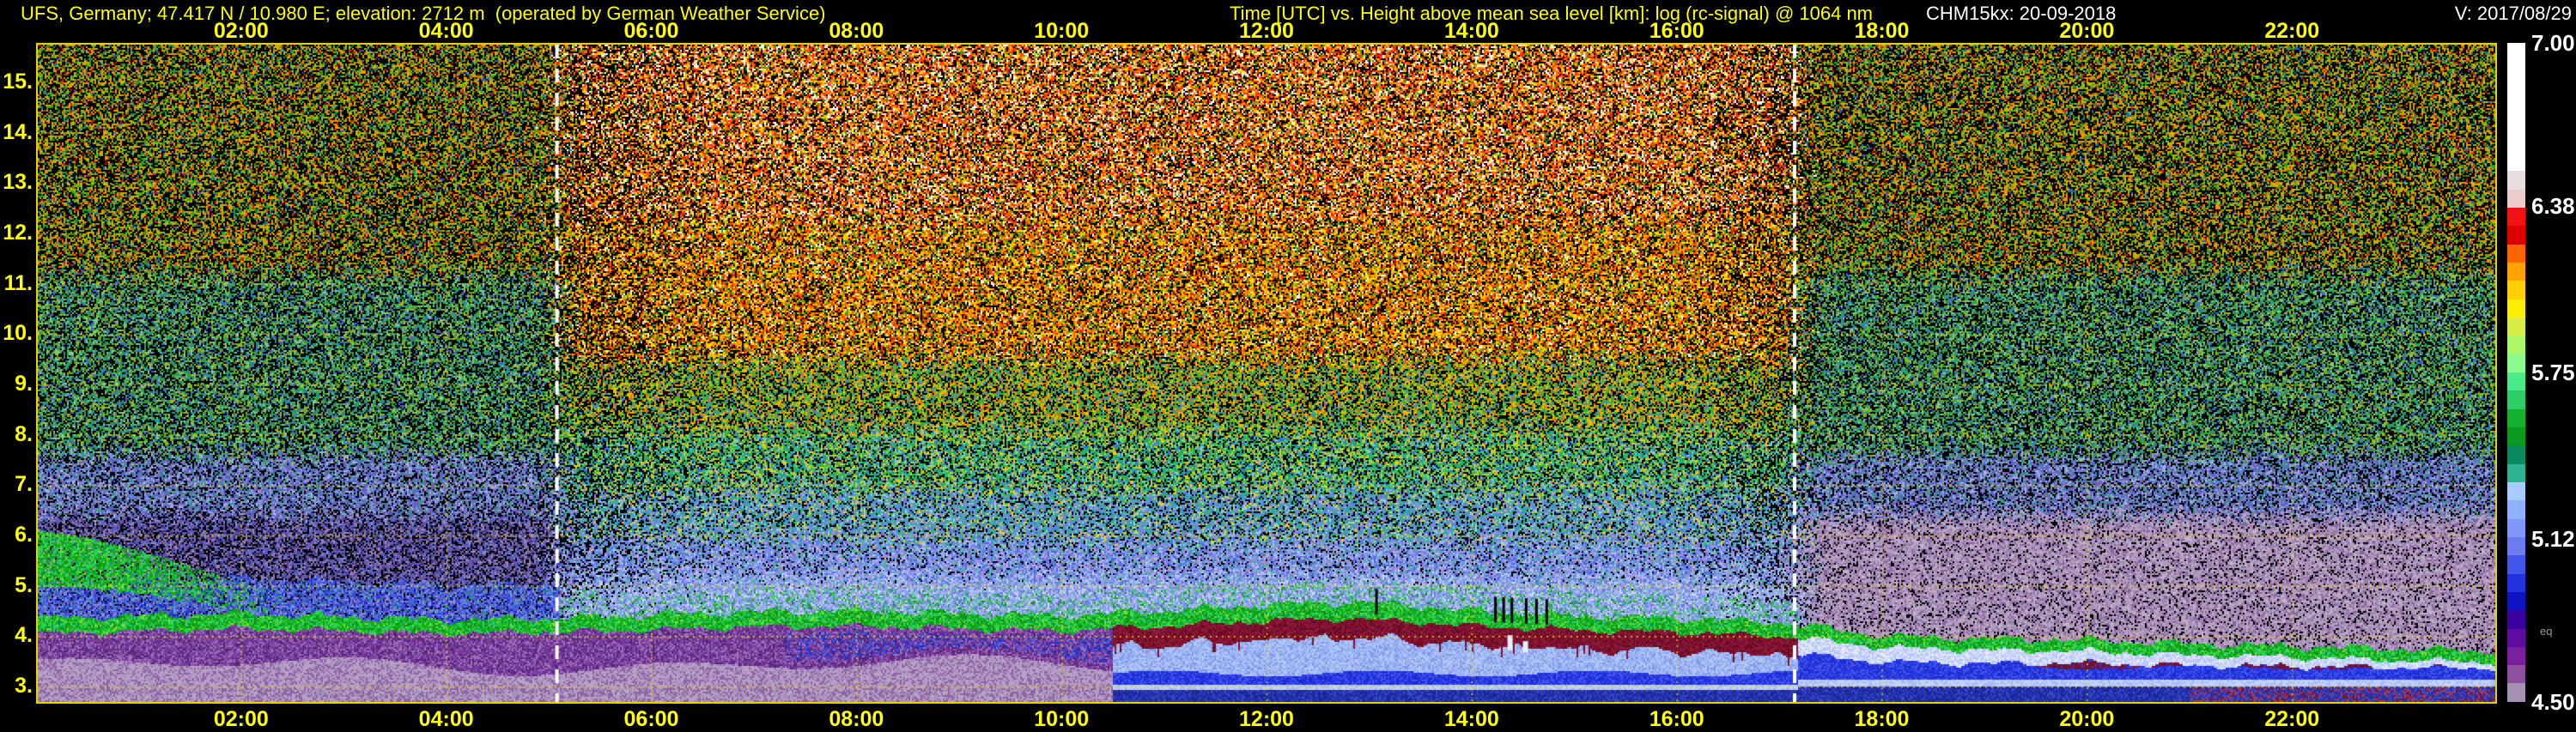 This screenshot has height=732, width=2576. What do you see at coordinates (2513, 13) in the screenshot?
I see `version-label: V: 2017/08/29` at bounding box center [2513, 13].